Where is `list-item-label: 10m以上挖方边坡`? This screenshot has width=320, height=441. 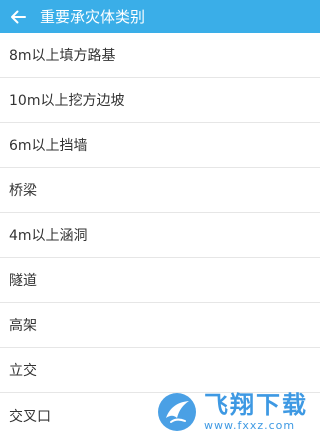
list-item-label: 10m以上挖方边坡 is located at coordinates (67, 101).